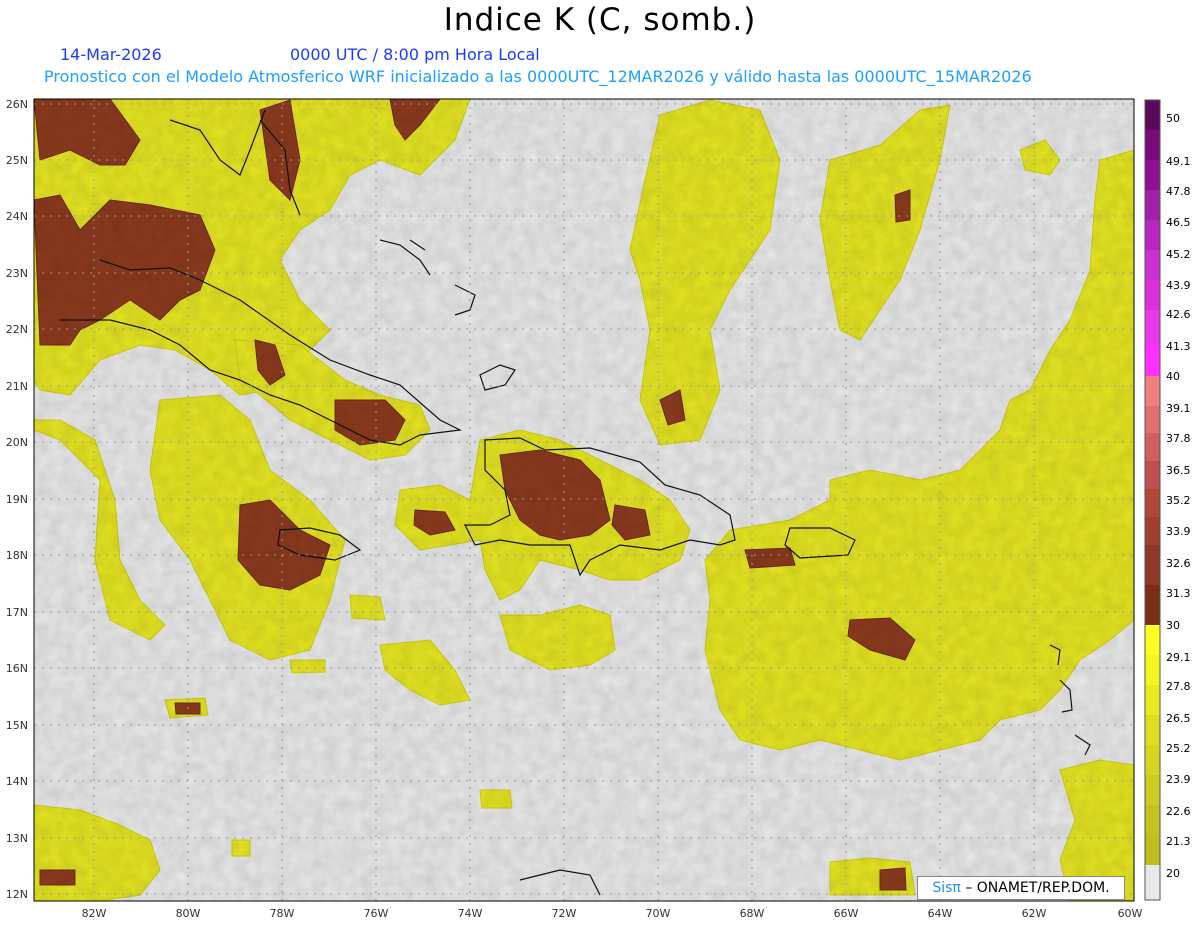 Image resolution: width=1200 pixels, height=927 pixels. I want to click on legend-label: 33.9, so click(1178, 531).